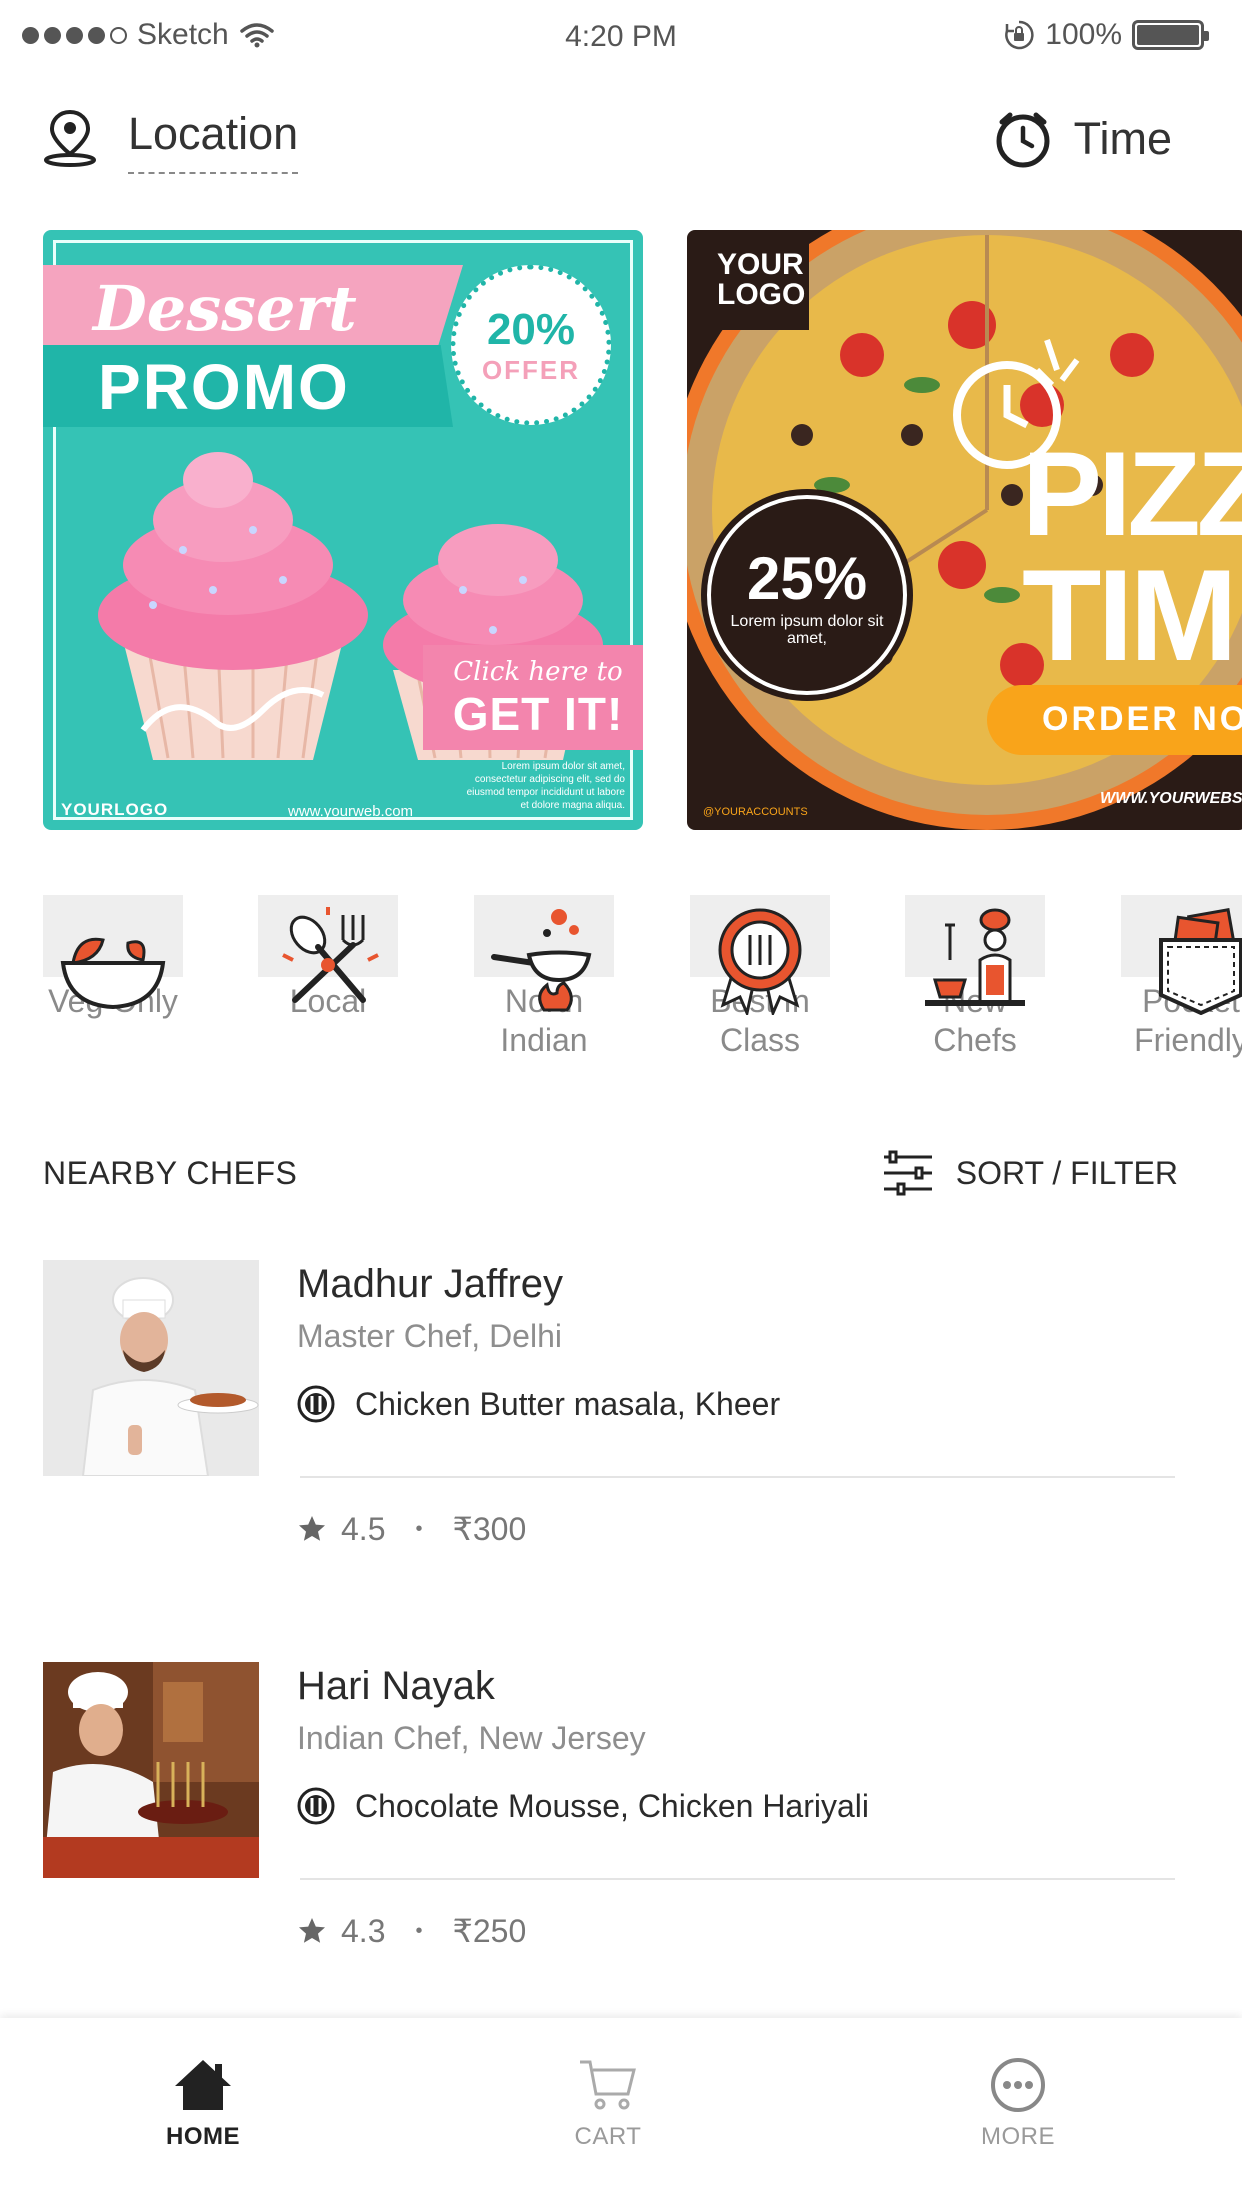 Image resolution: width=1242 pixels, height=2208 pixels. I want to click on offer-text: OFFER, so click(531, 369).